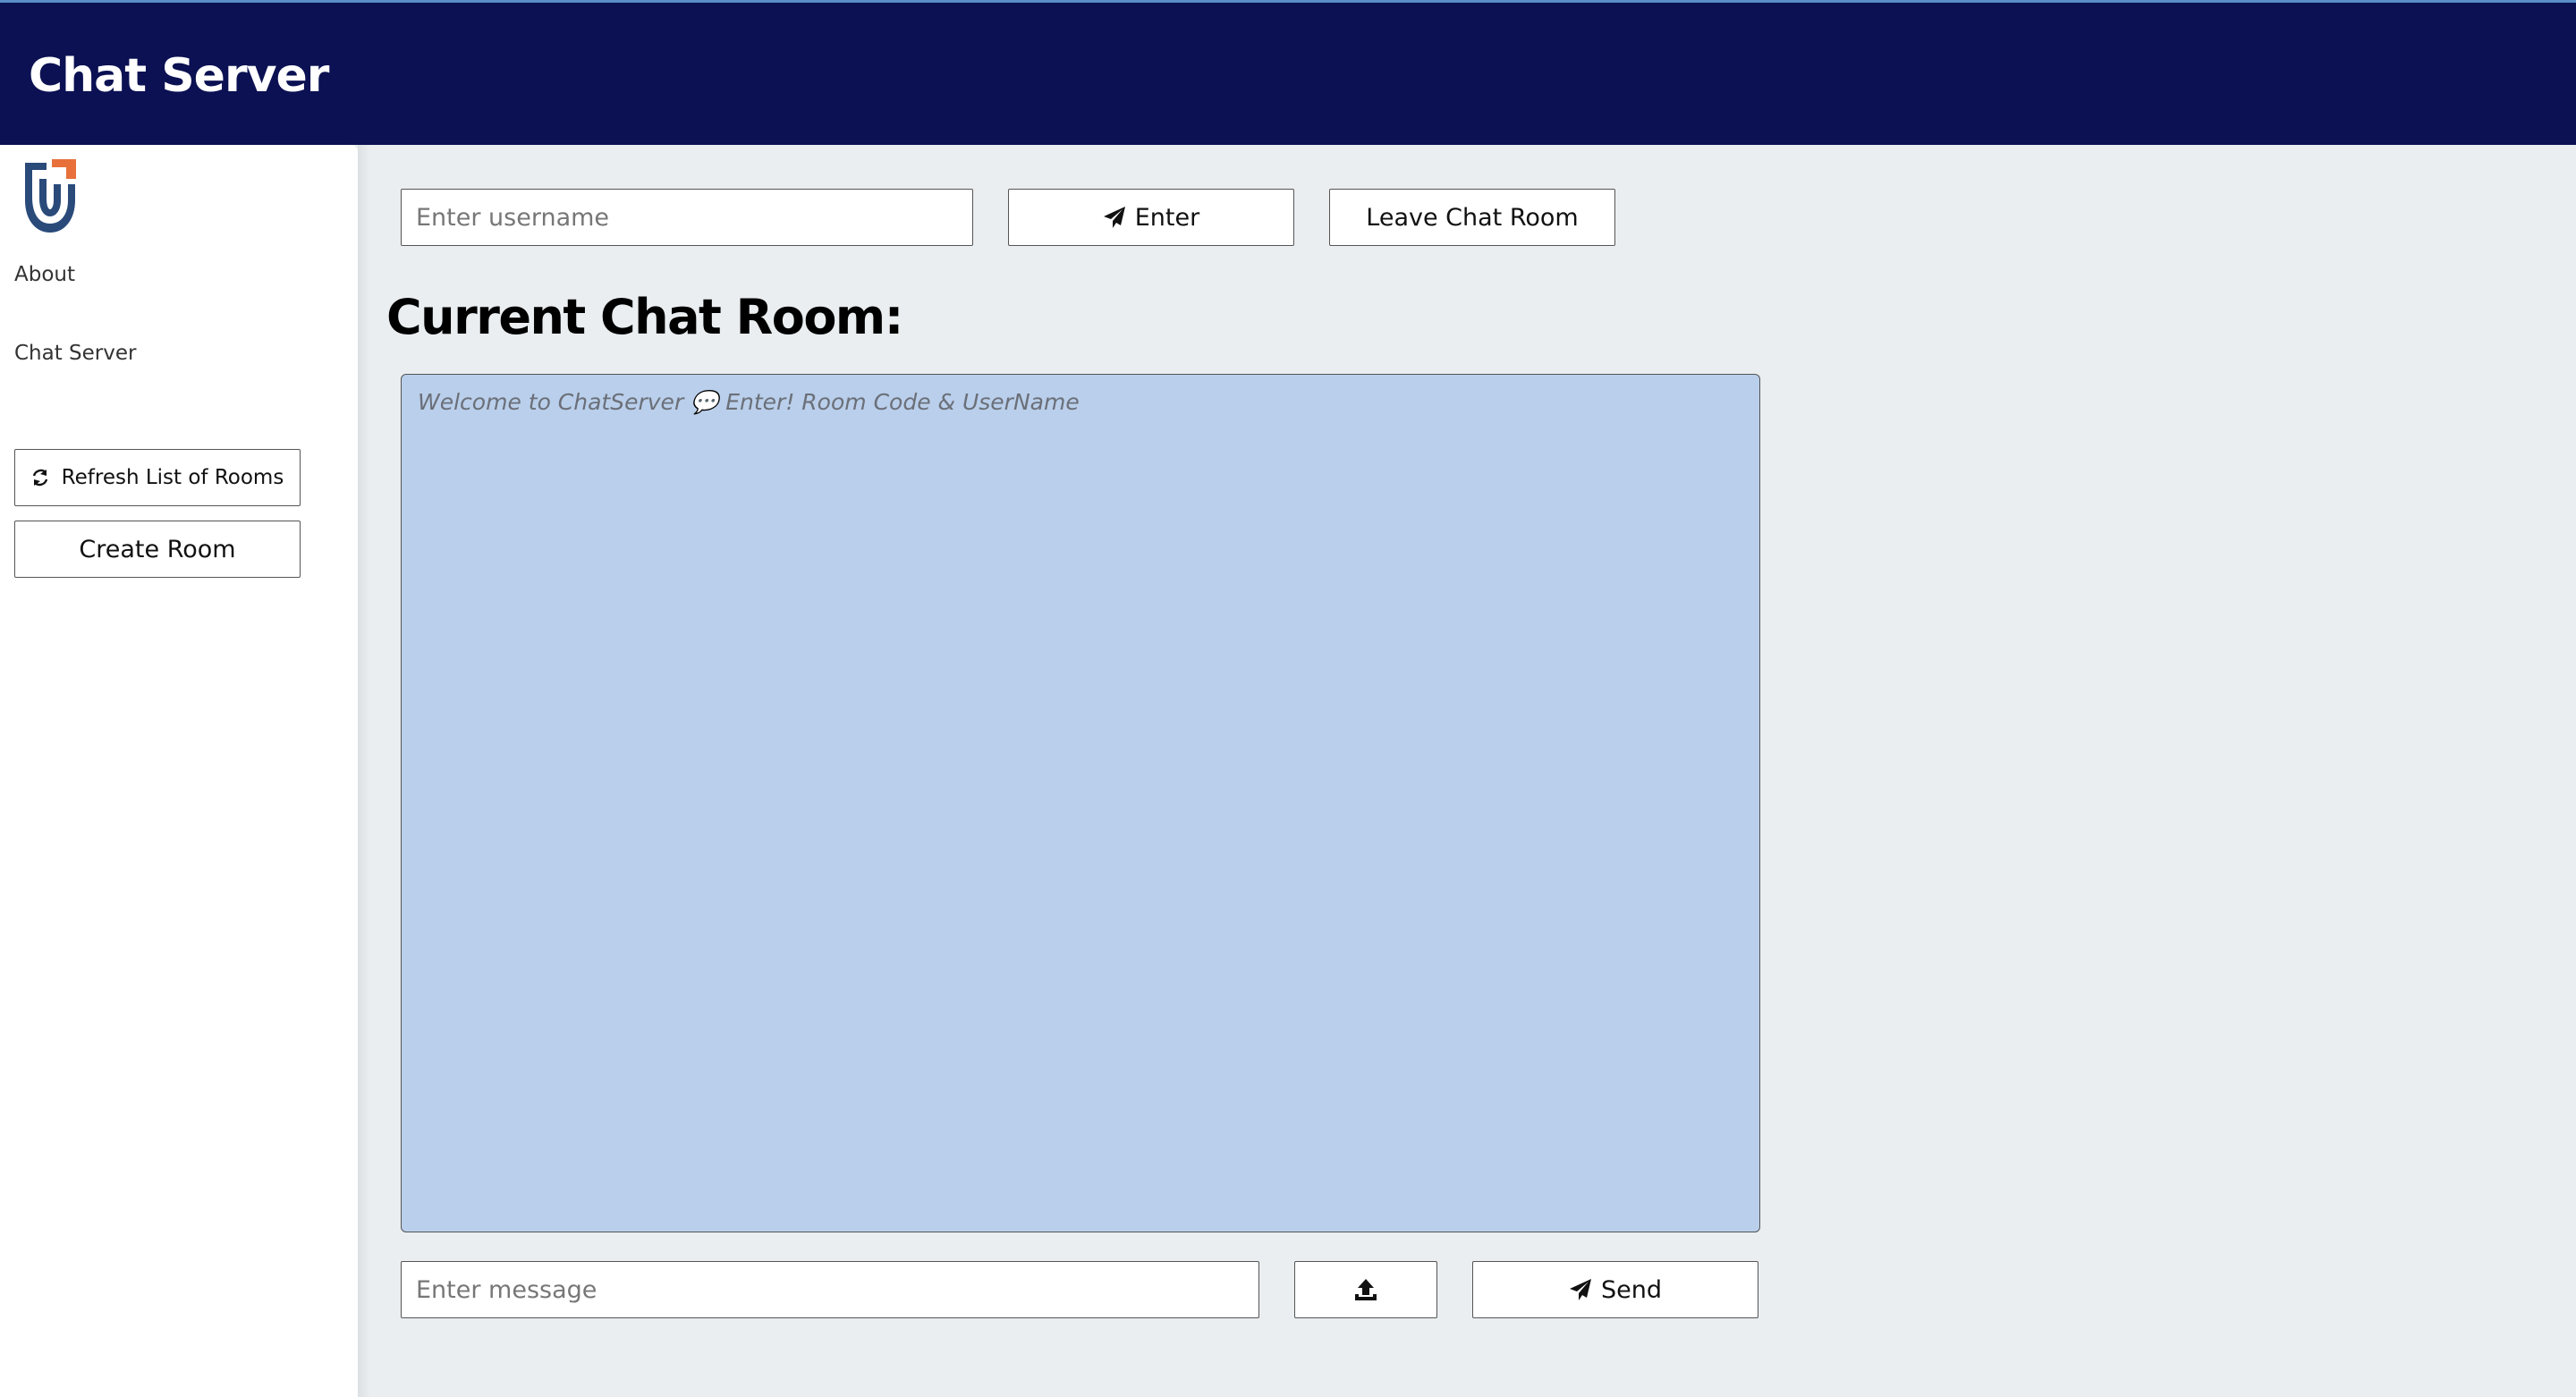  What do you see at coordinates (830, 1289) in the screenshot?
I see `message-input` at bounding box center [830, 1289].